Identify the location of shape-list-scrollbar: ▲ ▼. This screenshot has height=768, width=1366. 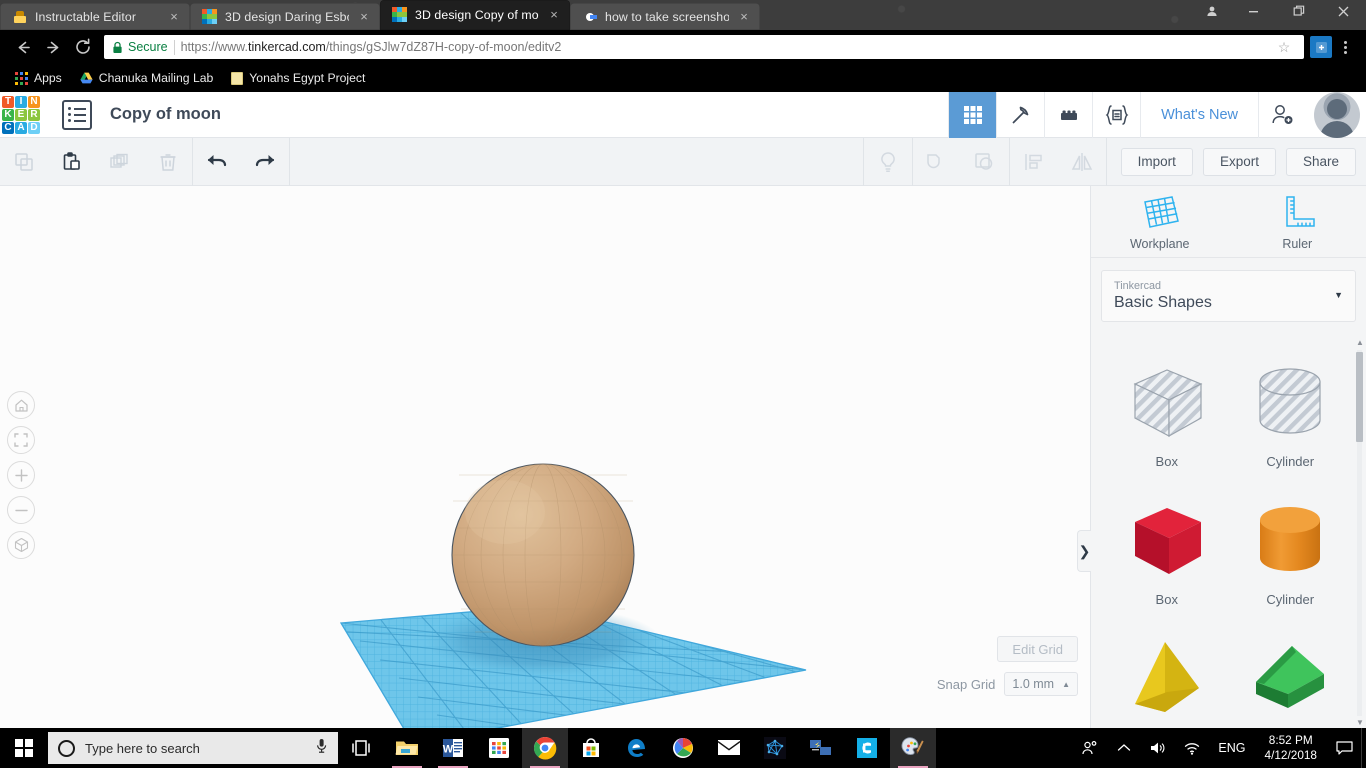
(1360, 533).